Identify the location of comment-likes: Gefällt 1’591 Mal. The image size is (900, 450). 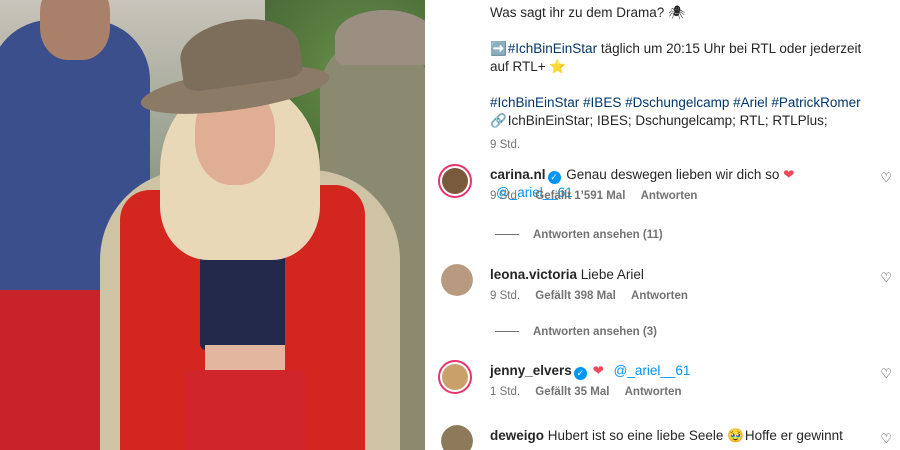
(580, 196).